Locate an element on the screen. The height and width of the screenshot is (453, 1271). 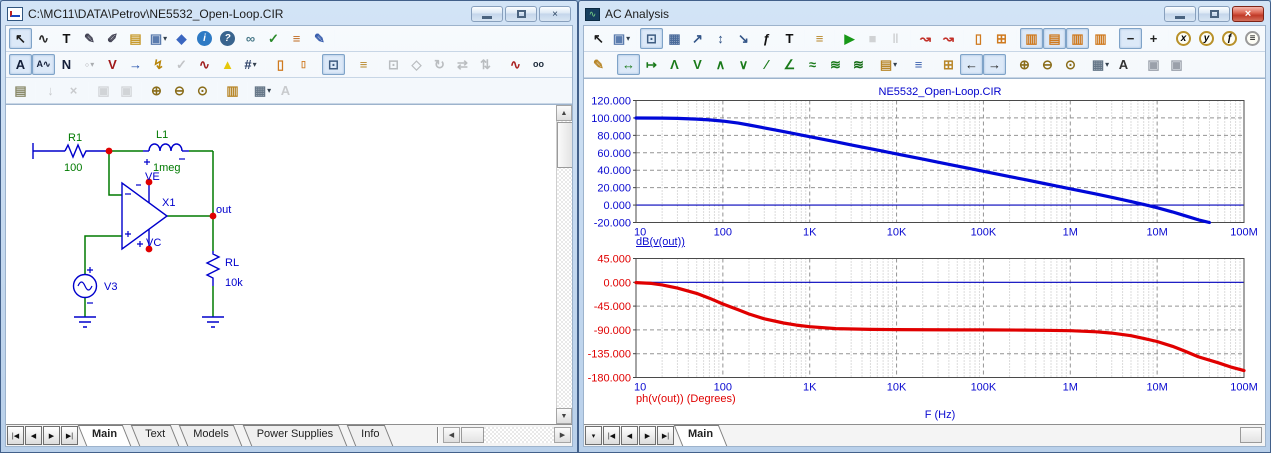
page-nav-button-2: ◀ is located at coordinates (629, 435).